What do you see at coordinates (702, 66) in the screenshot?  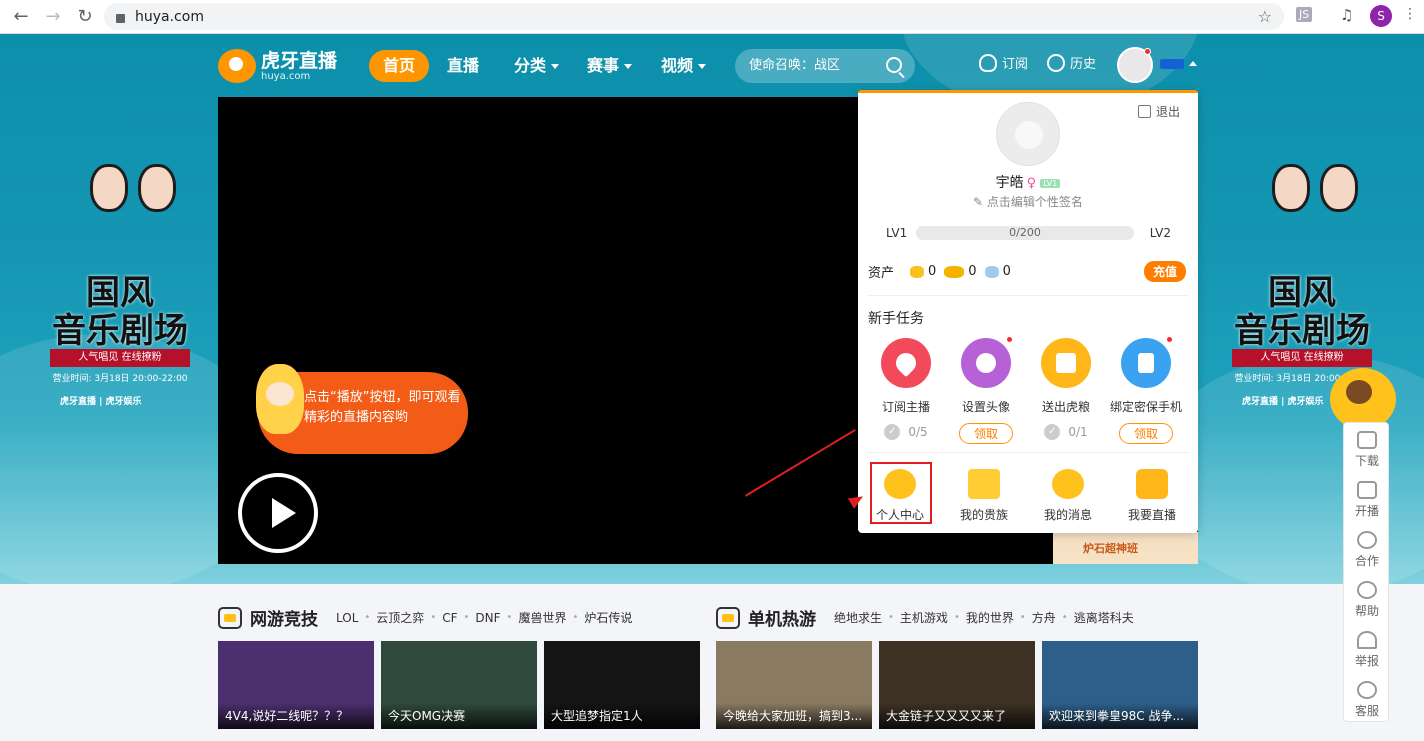 I see `chevron-down-icon` at bounding box center [702, 66].